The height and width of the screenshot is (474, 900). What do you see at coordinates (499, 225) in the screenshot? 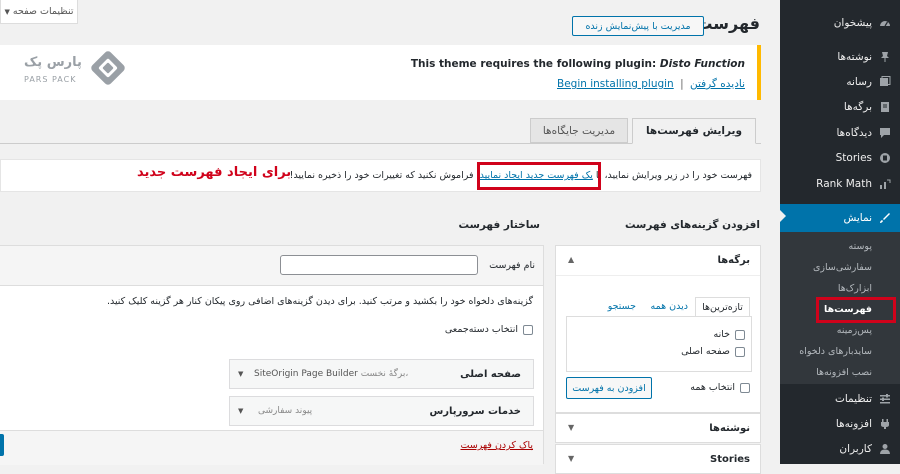
I see `menu-structure-heading: ساختار فهرست` at bounding box center [499, 225].